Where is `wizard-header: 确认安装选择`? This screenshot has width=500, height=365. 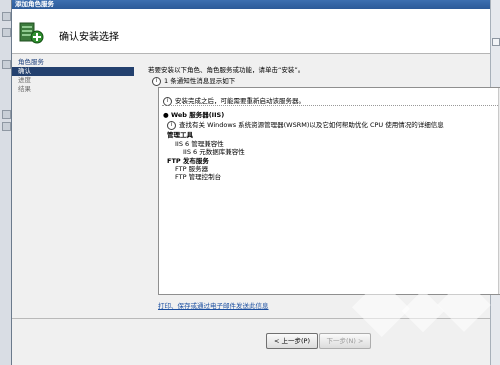 wizard-header: 确认安装选择 is located at coordinates (251, 31).